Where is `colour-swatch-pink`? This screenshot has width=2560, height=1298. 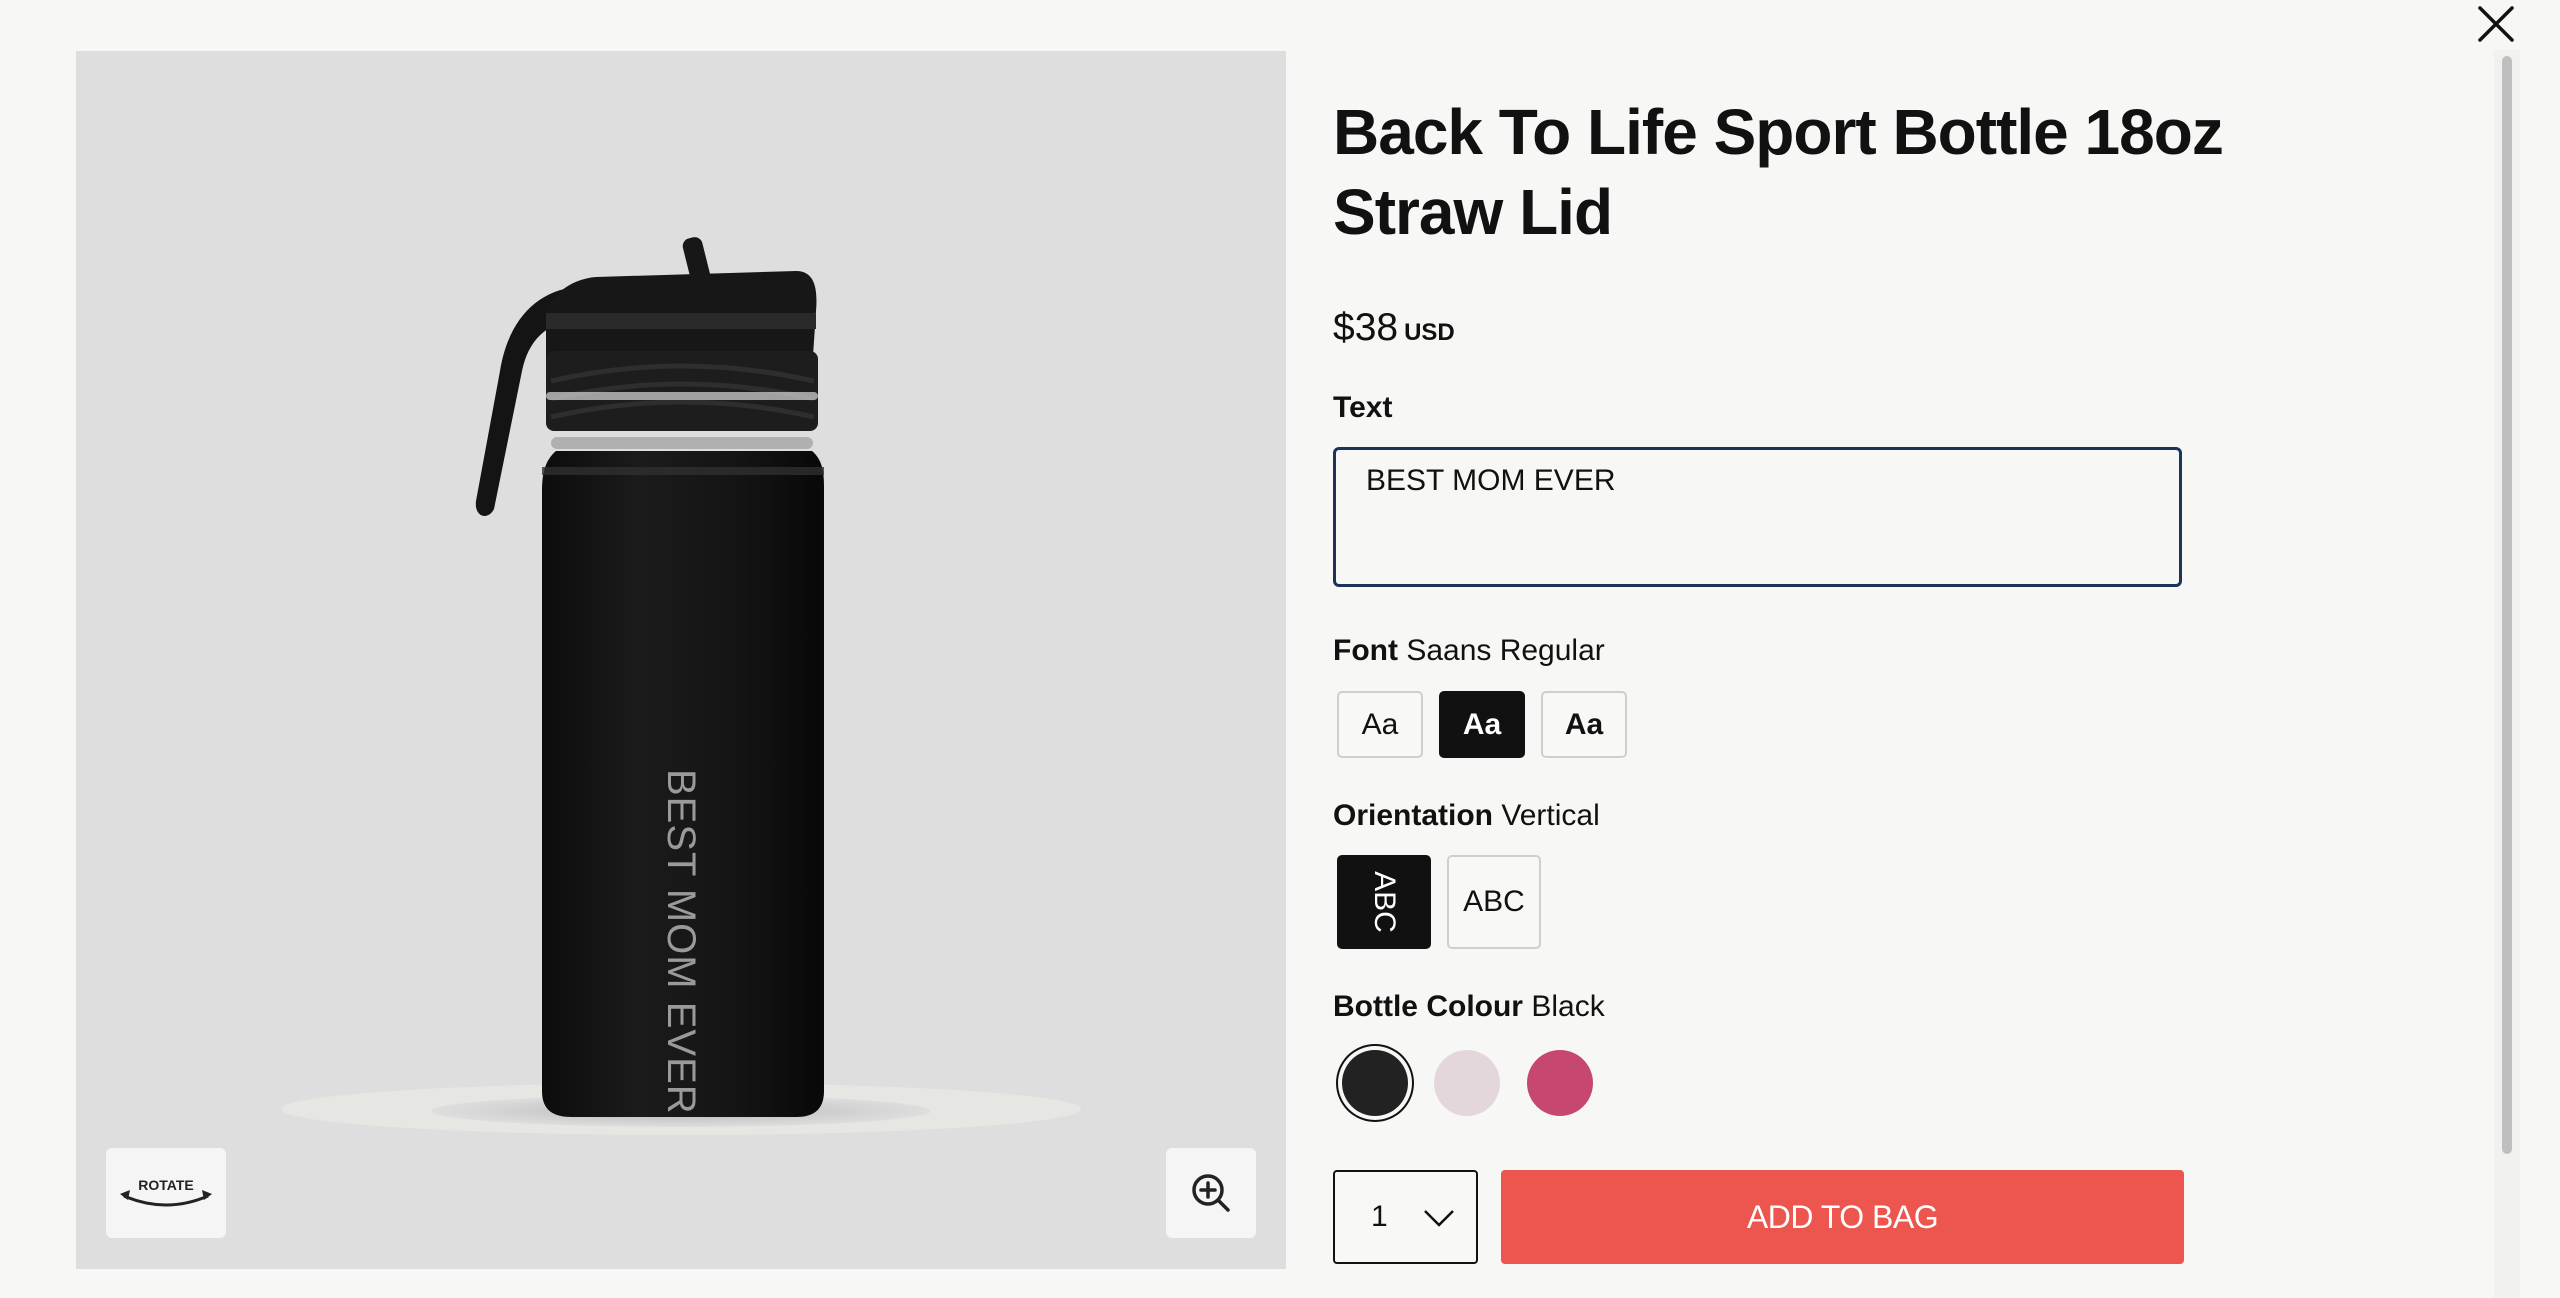
colour-swatch-pink is located at coordinates (1467, 1083).